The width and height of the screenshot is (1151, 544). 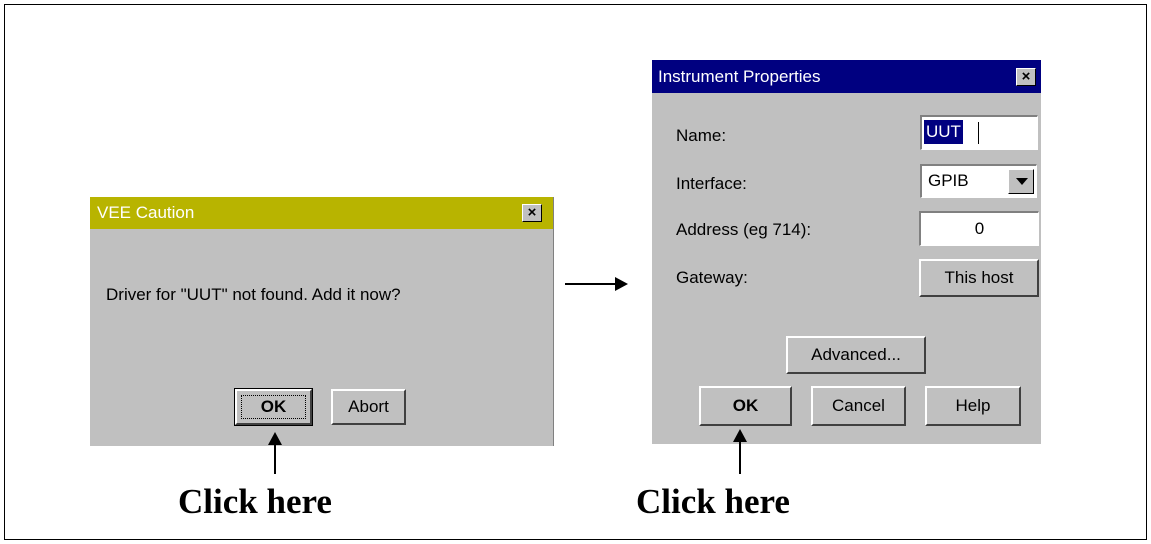 What do you see at coordinates (701, 135) in the screenshot?
I see `name-label: Name:` at bounding box center [701, 135].